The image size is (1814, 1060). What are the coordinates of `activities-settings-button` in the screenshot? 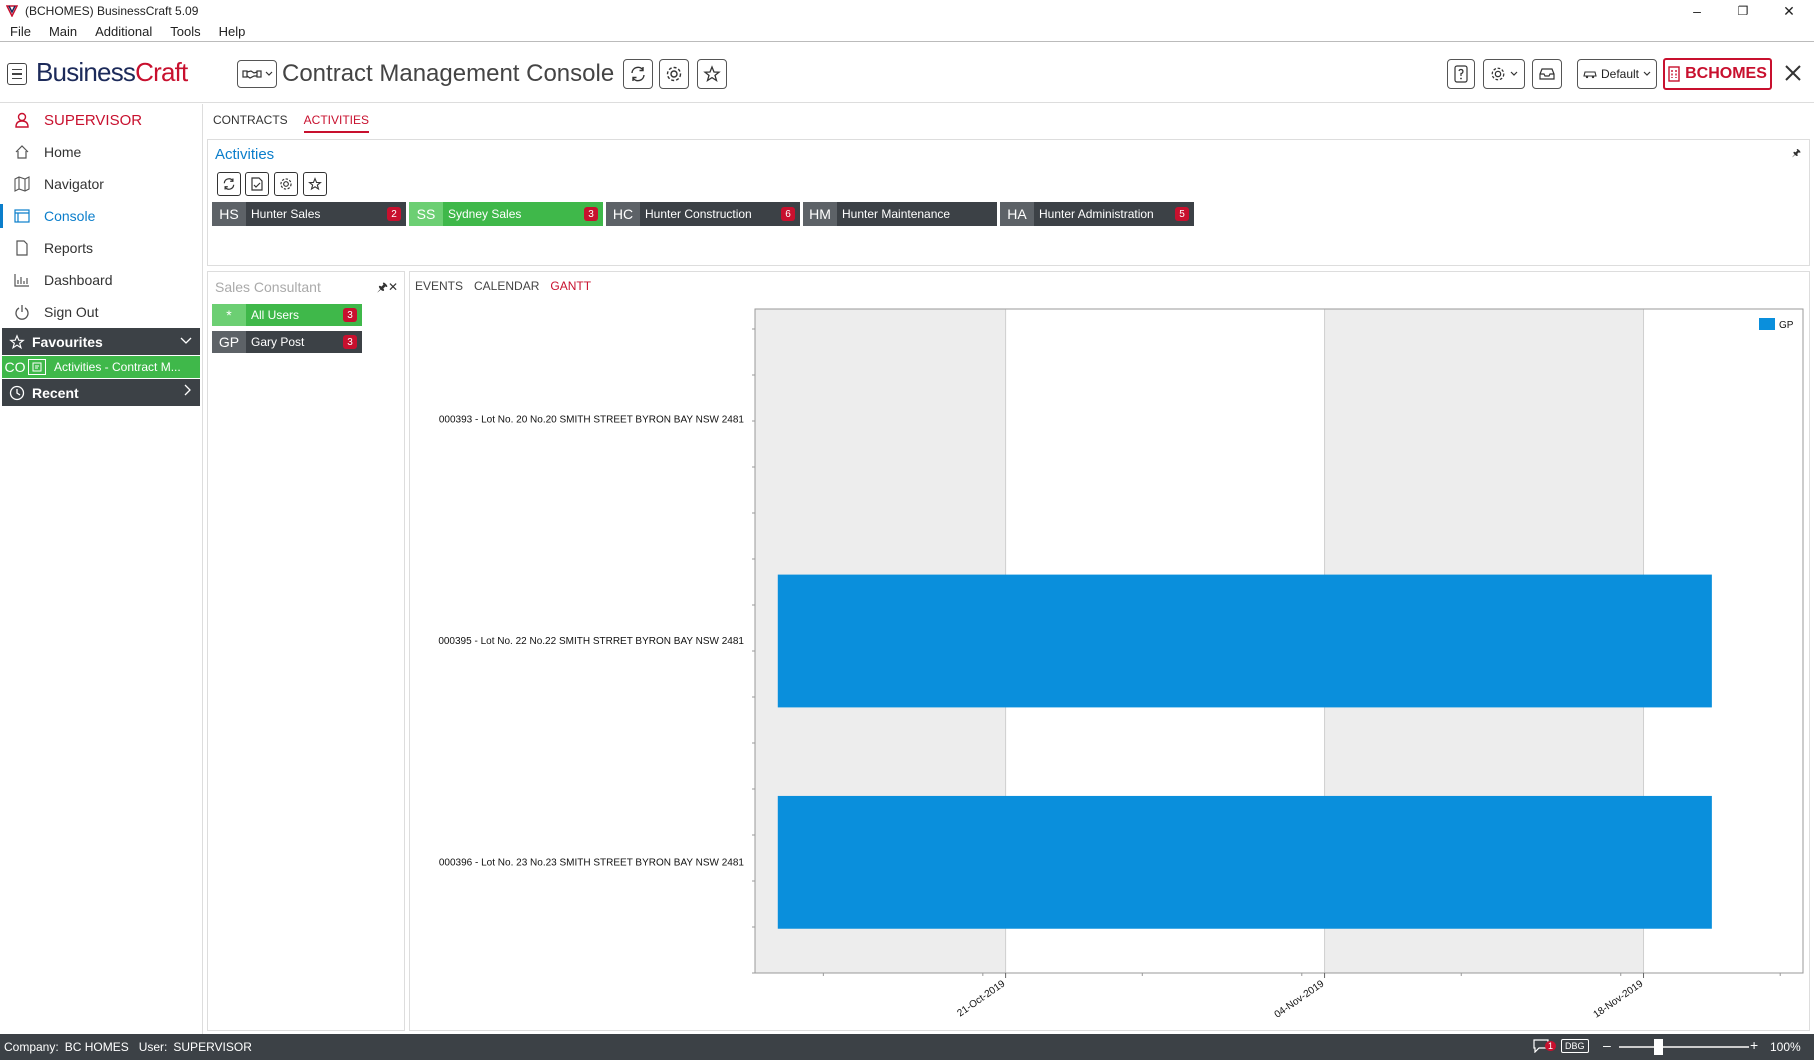 It's located at (286, 184).